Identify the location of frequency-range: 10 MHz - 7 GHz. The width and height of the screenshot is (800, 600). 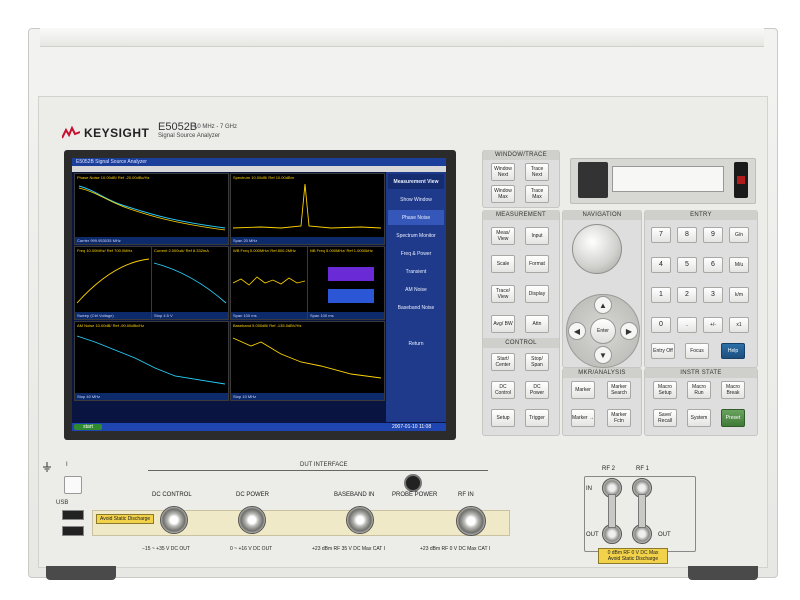
(216, 127).